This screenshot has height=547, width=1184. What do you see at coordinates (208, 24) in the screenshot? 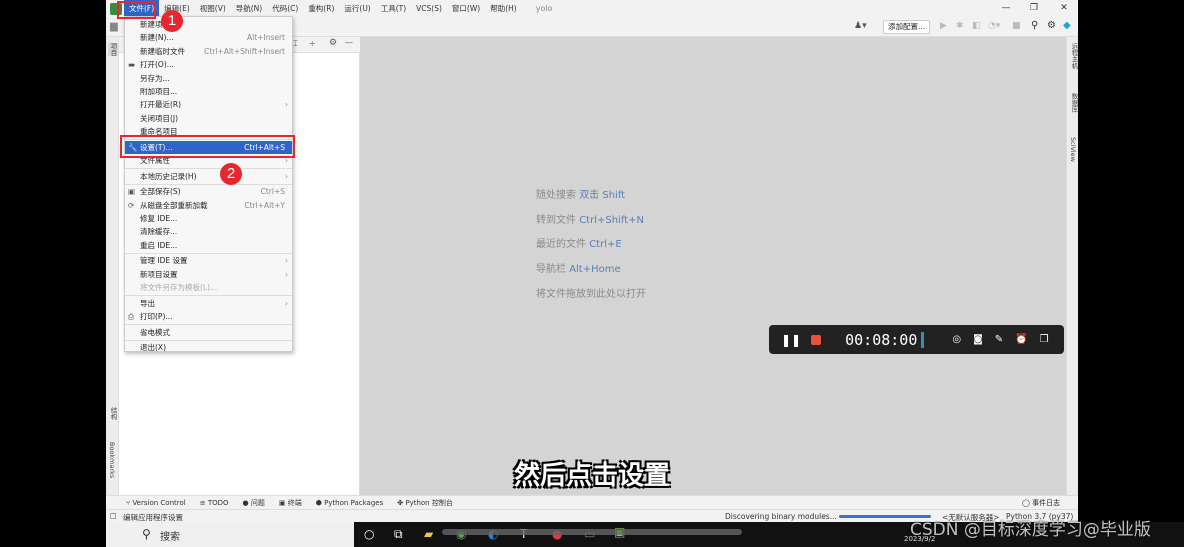
I see `file-menu-item: 新建项目` at bounding box center [208, 24].